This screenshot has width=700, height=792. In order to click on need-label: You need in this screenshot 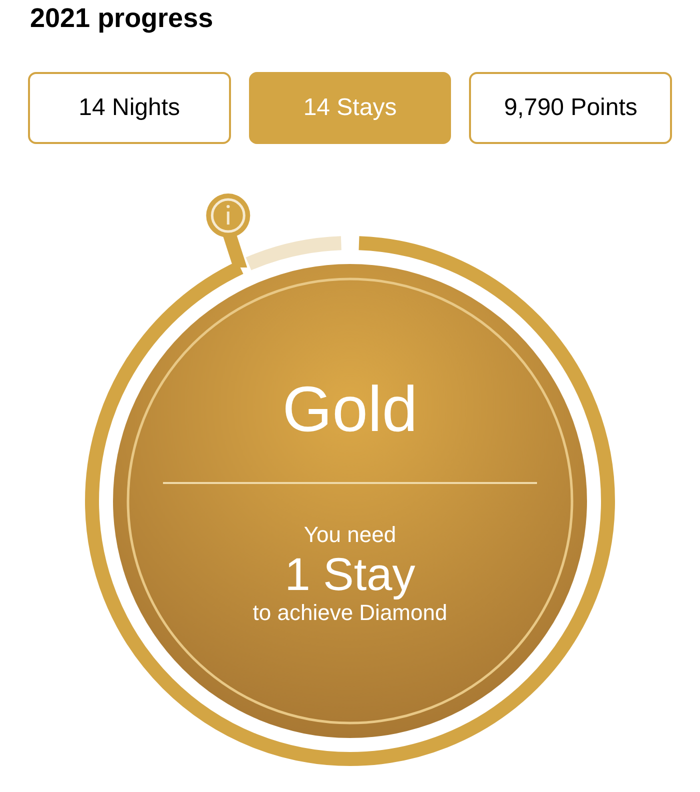, I will do `click(350, 535)`.